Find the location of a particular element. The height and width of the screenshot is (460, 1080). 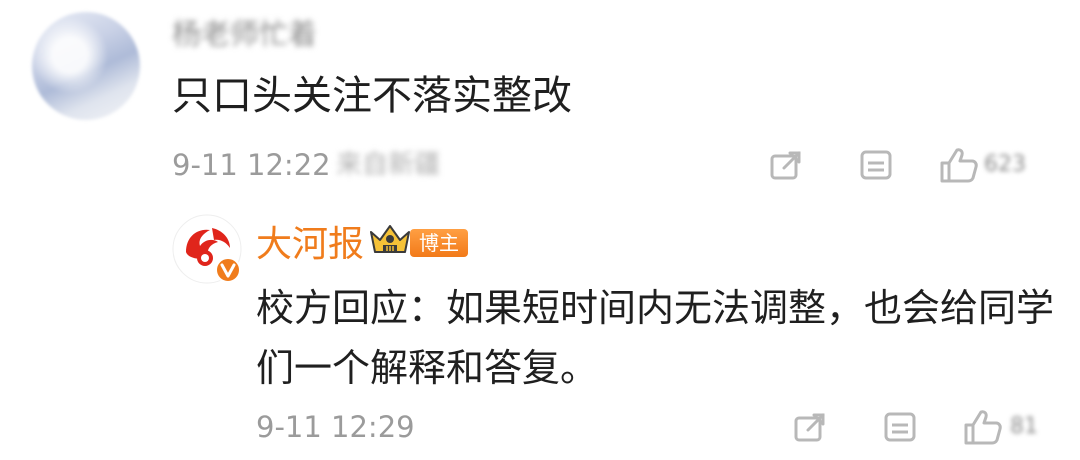

comment-location: 来自新疆 is located at coordinates (388, 165).